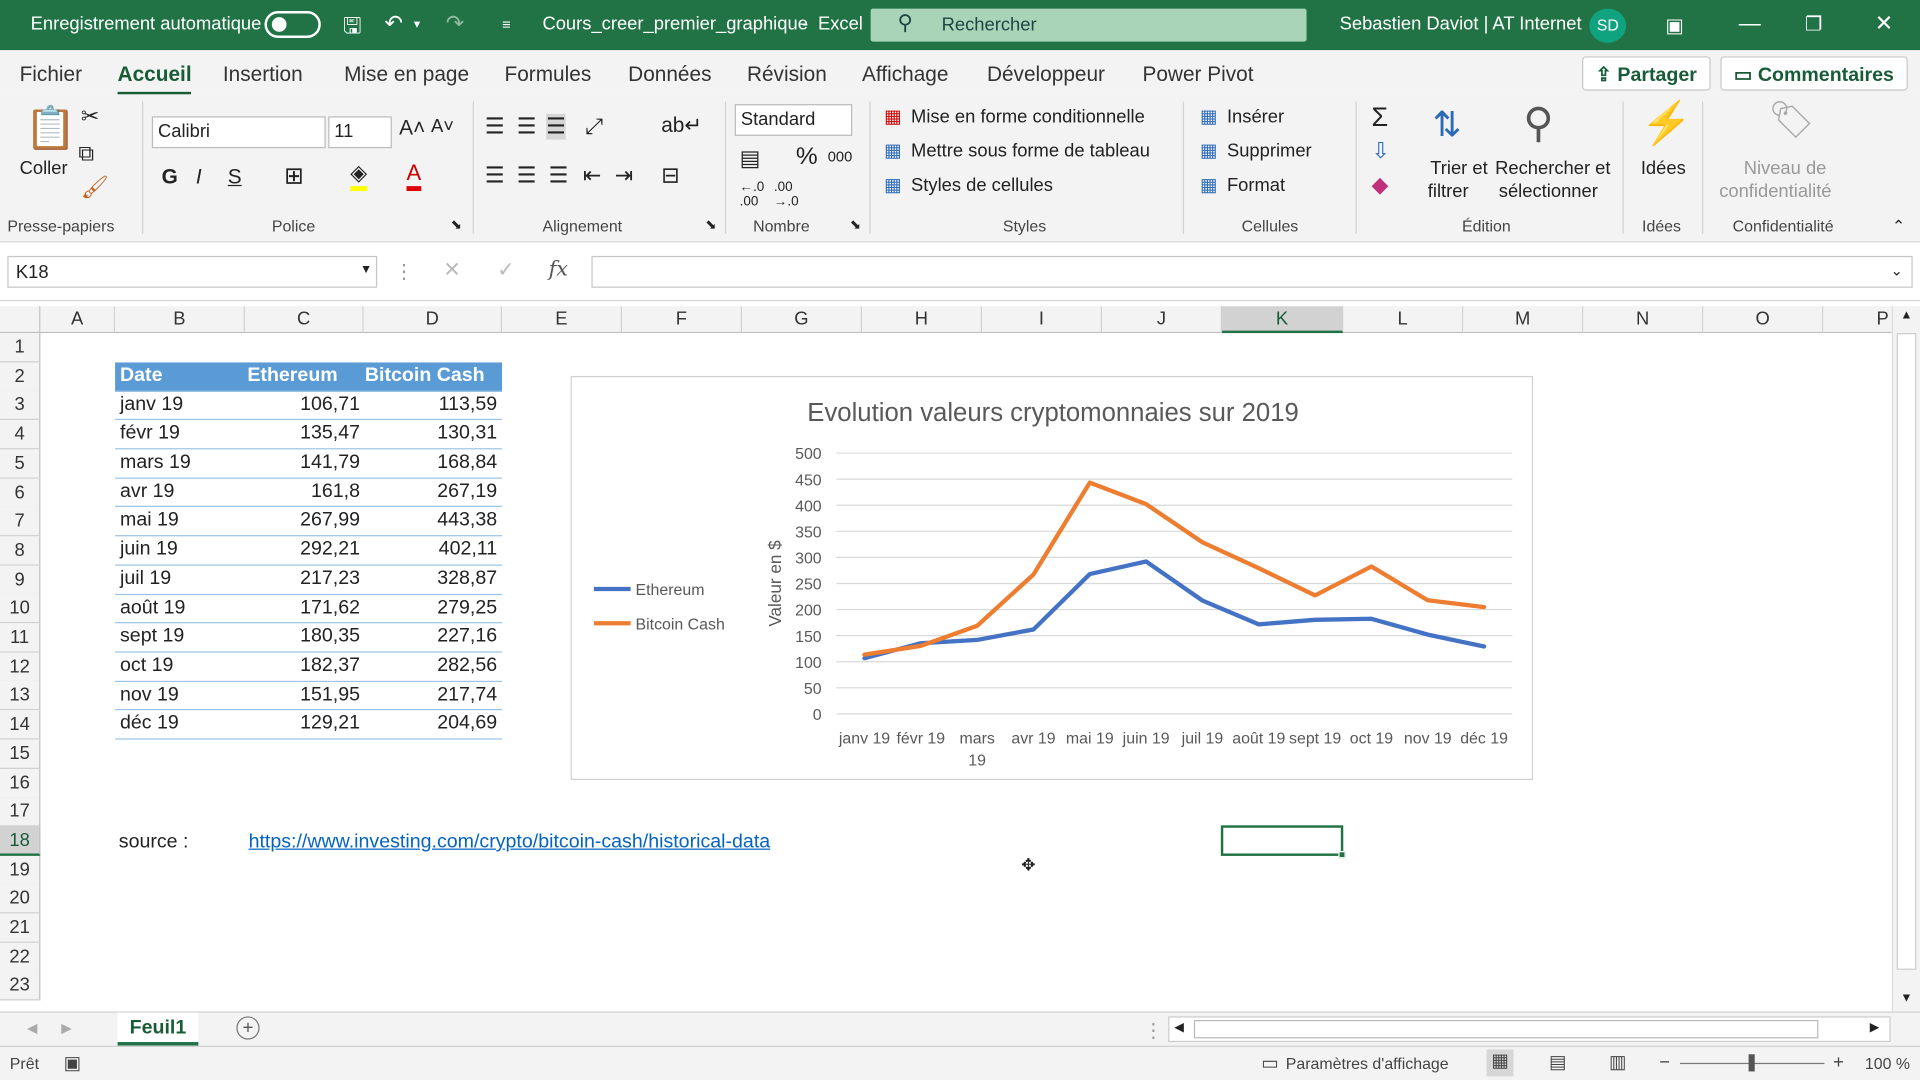  Describe the element at coordinates (1269, 1063) in the screenshot. I see `display-settings-icon: ▭` at that location.